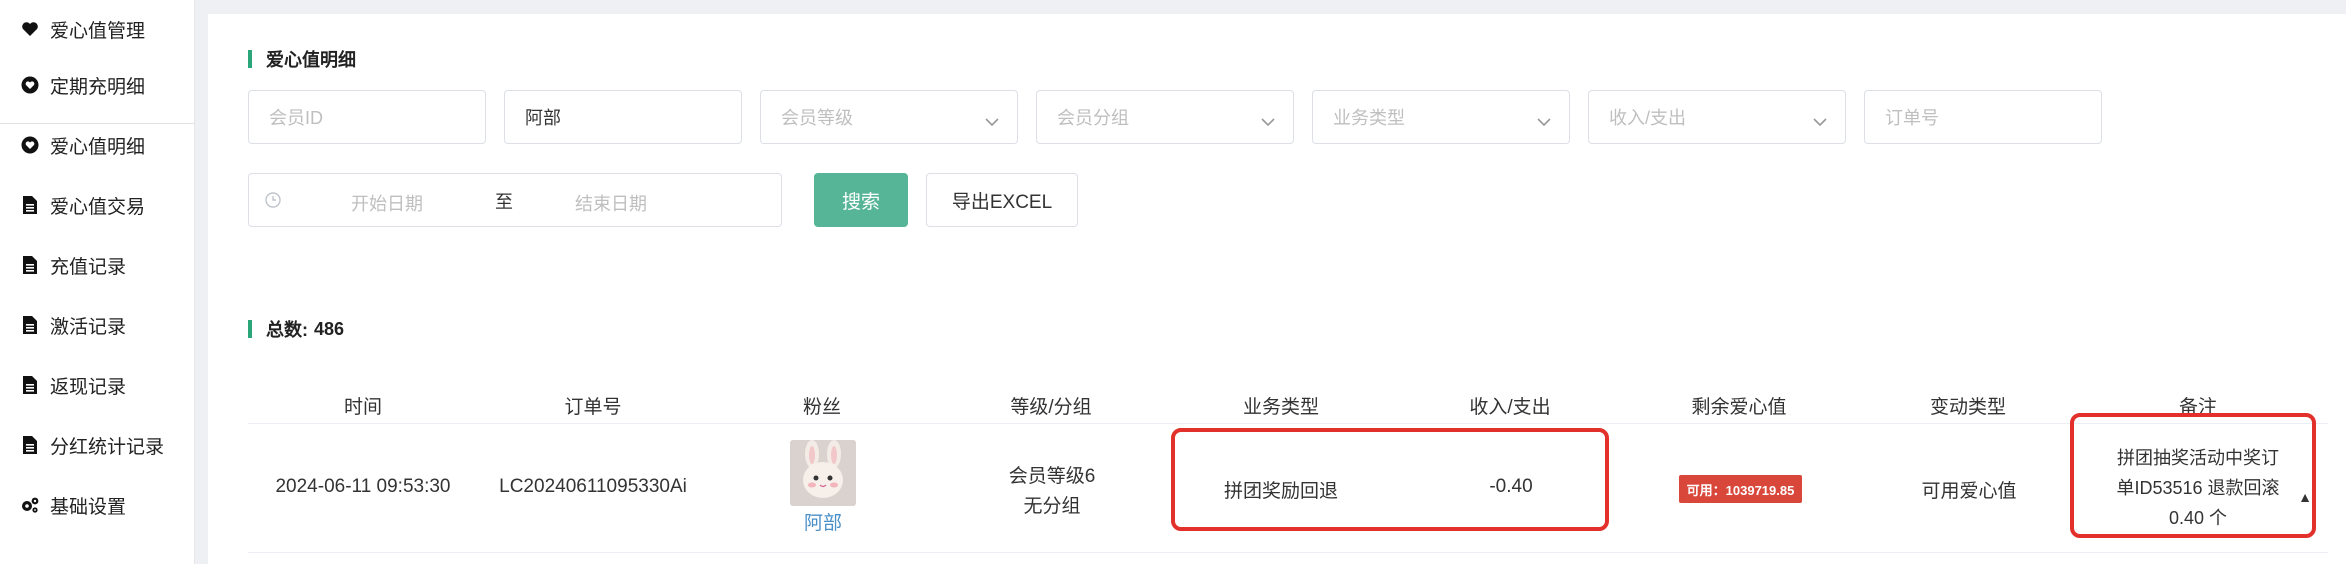 The width and height of the screenshot is (2346, 564). What do you see at coordinates (1648, 118) in the screenshot?
I see `income-expense-placeholder: 收入/支出` at bounding box center [1648, 118].